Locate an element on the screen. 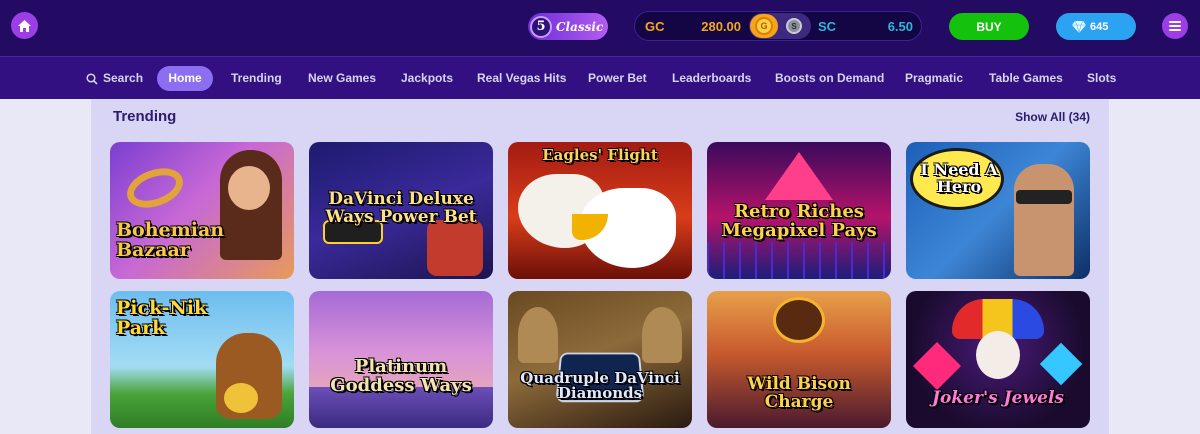 This screenshot has width=1200, height=434. sc-balance: 6.50 is located at coordinates (900, 26).